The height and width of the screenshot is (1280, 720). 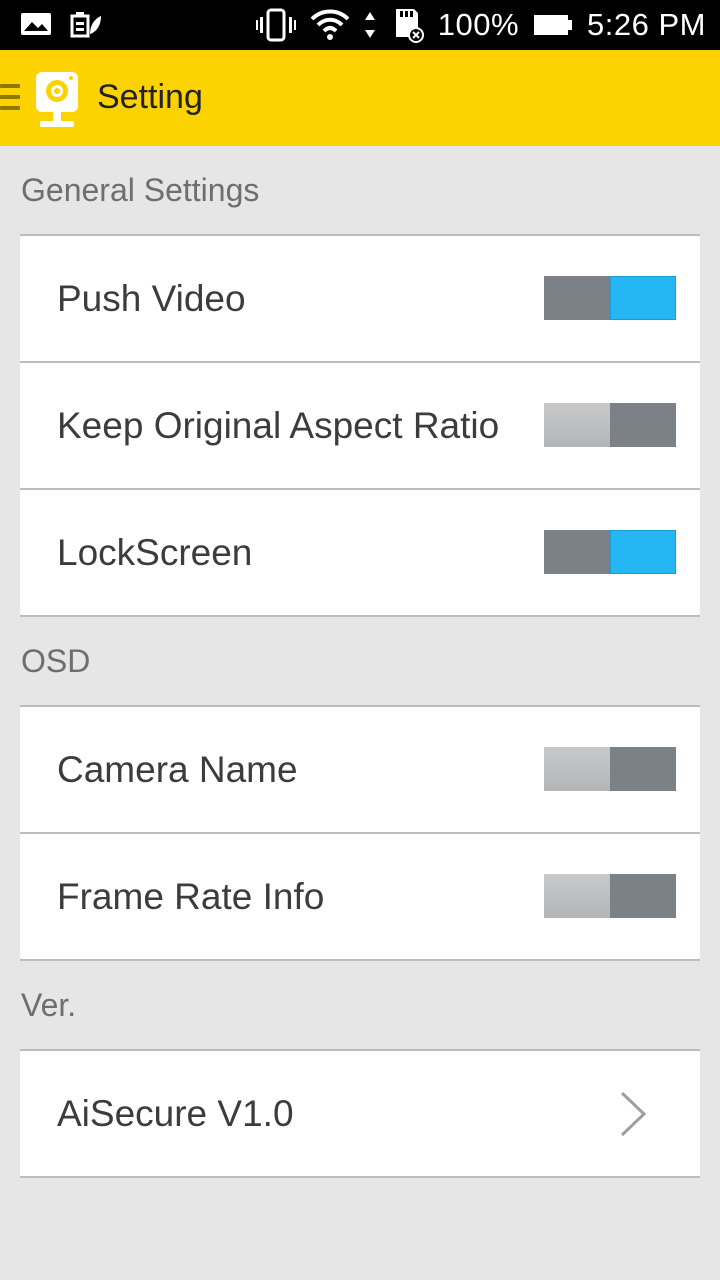 I want to click on version-label: AiSecure V1.0, so click(x=175, y=1113).